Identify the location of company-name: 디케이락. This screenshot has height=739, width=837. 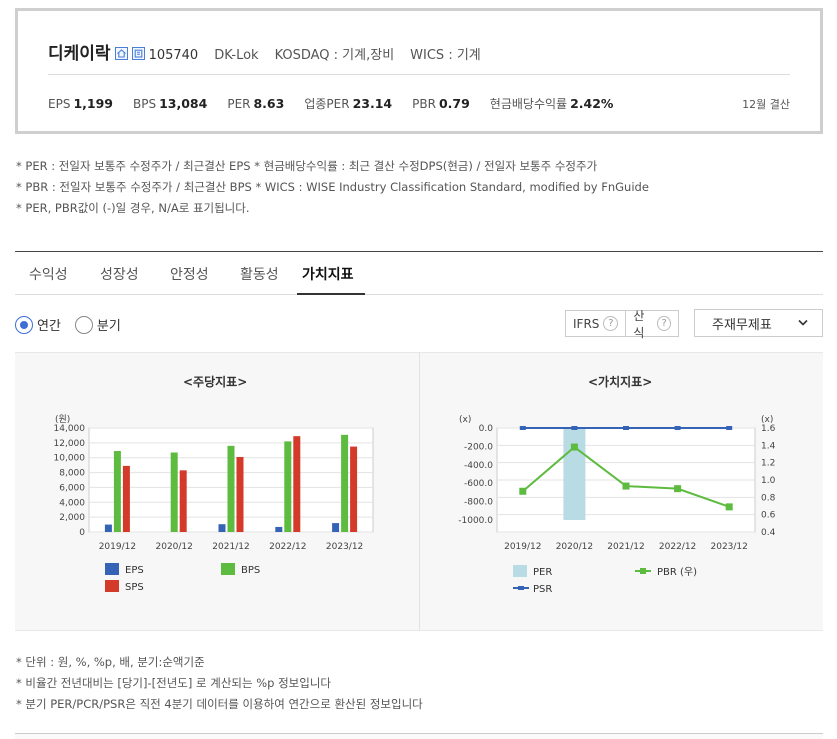
(79, 54).